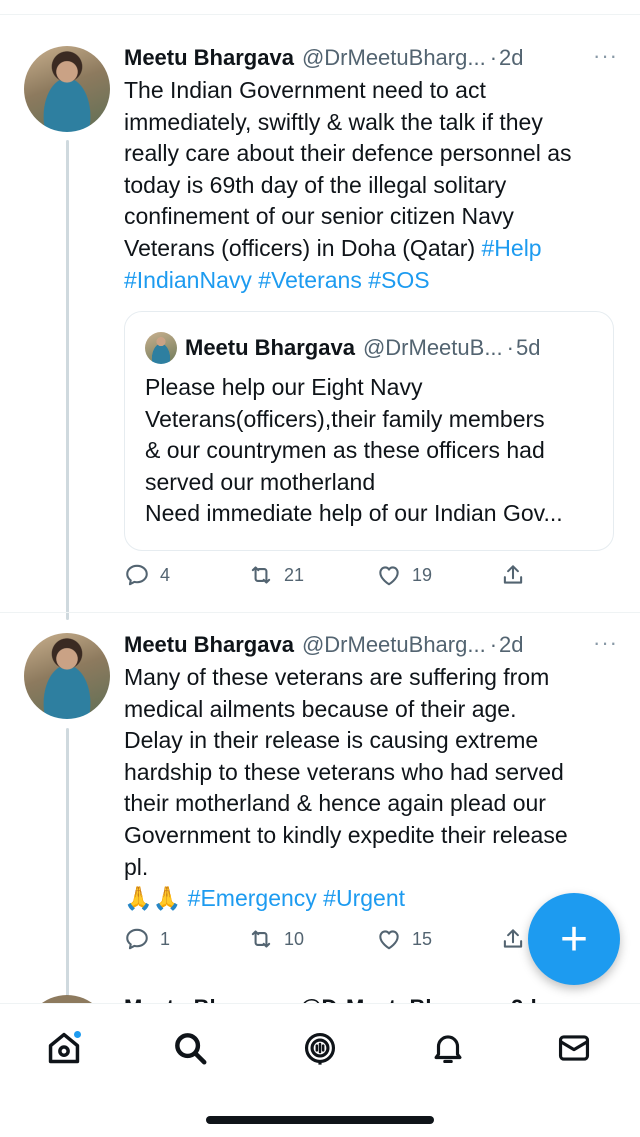  Describe the element at coordinates (320, 1120) in the screenshot. I see `home-indicator` at that location.